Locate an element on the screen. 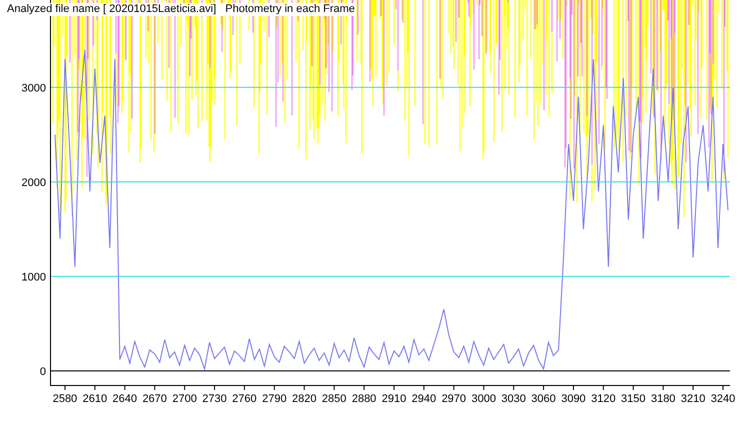  x-tick-label: 3030 is located at coordinates (513, 399).